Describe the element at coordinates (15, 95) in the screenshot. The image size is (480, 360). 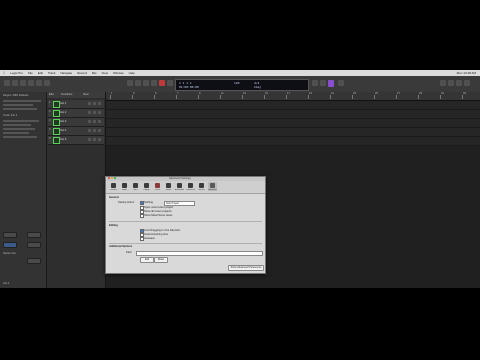
I see `region-inspector-label: Region: MIDI Defaults` at that location.